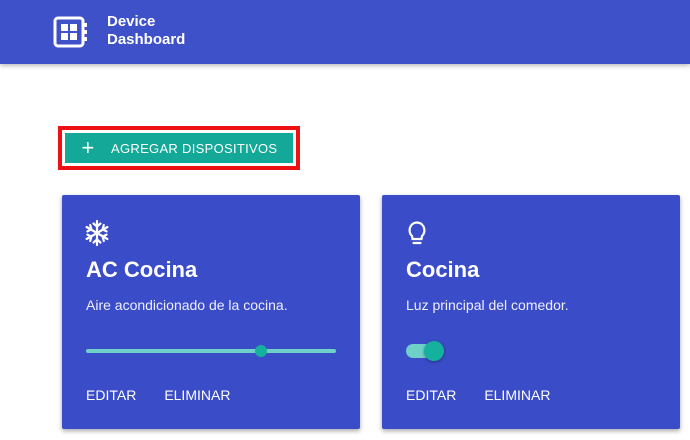 This screenshot has height=440, width=690. I want to click on app-title-line2: Dashboard, so click(146, 39).